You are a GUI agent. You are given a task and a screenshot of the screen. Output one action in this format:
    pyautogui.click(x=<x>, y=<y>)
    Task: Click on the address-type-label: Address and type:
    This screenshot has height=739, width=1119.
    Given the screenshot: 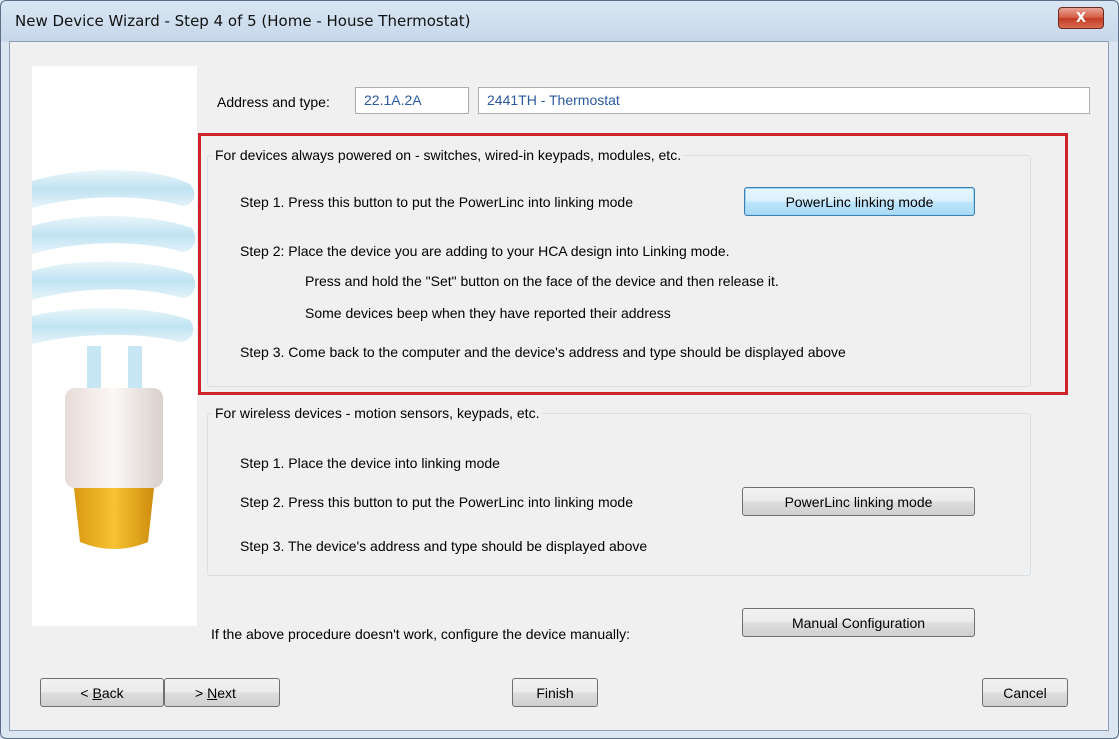 What is the action you would take?
    pyautogui.click(x=273, y=102)
    